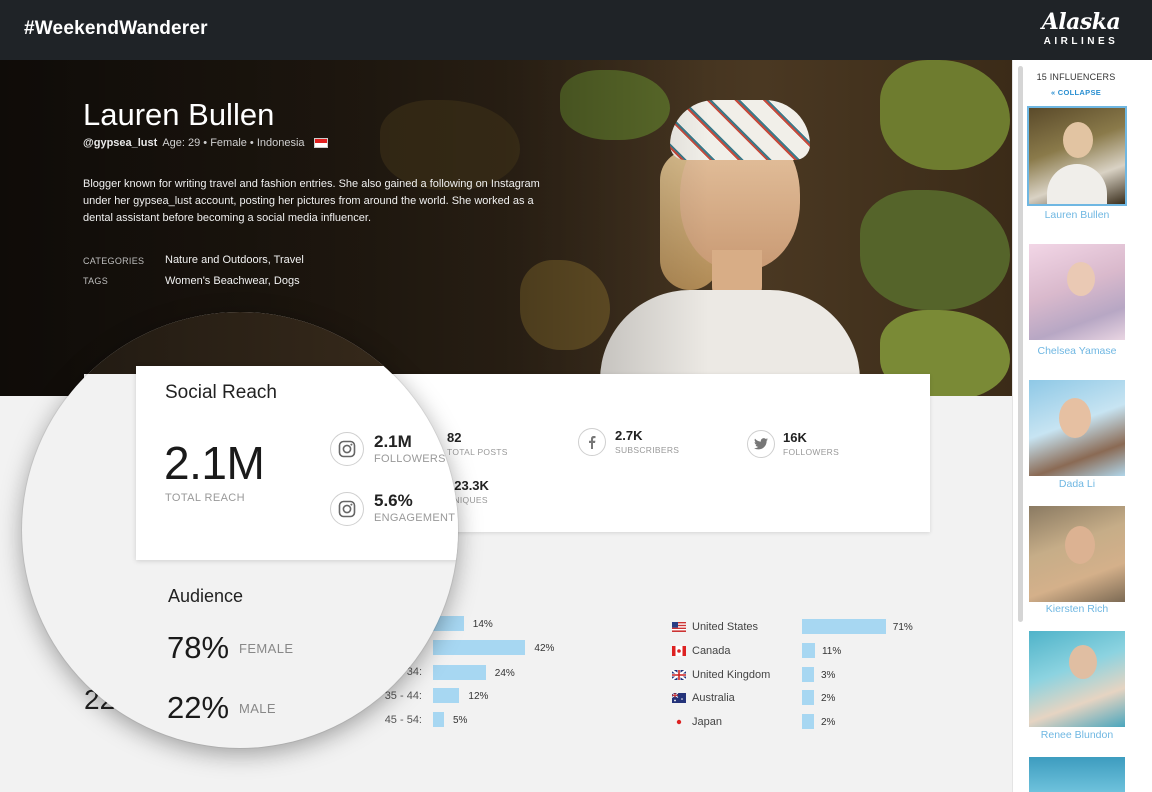 This screenshot has width=1152, height=792. Describe the element at coordinates (707, 722) in the screenshot. I see `country-name: Japan` at that location.